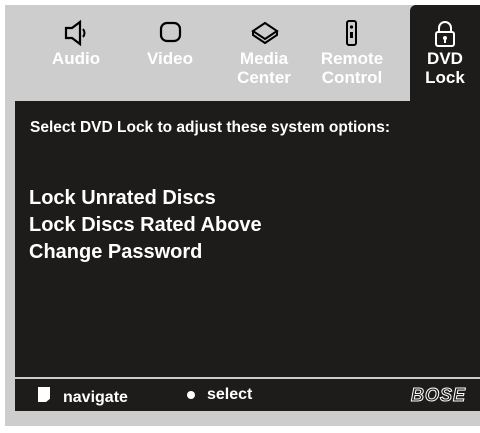 This screenshot has width=480, height=433. I want to click on brand-logo: BOSE, so click(438, 395).